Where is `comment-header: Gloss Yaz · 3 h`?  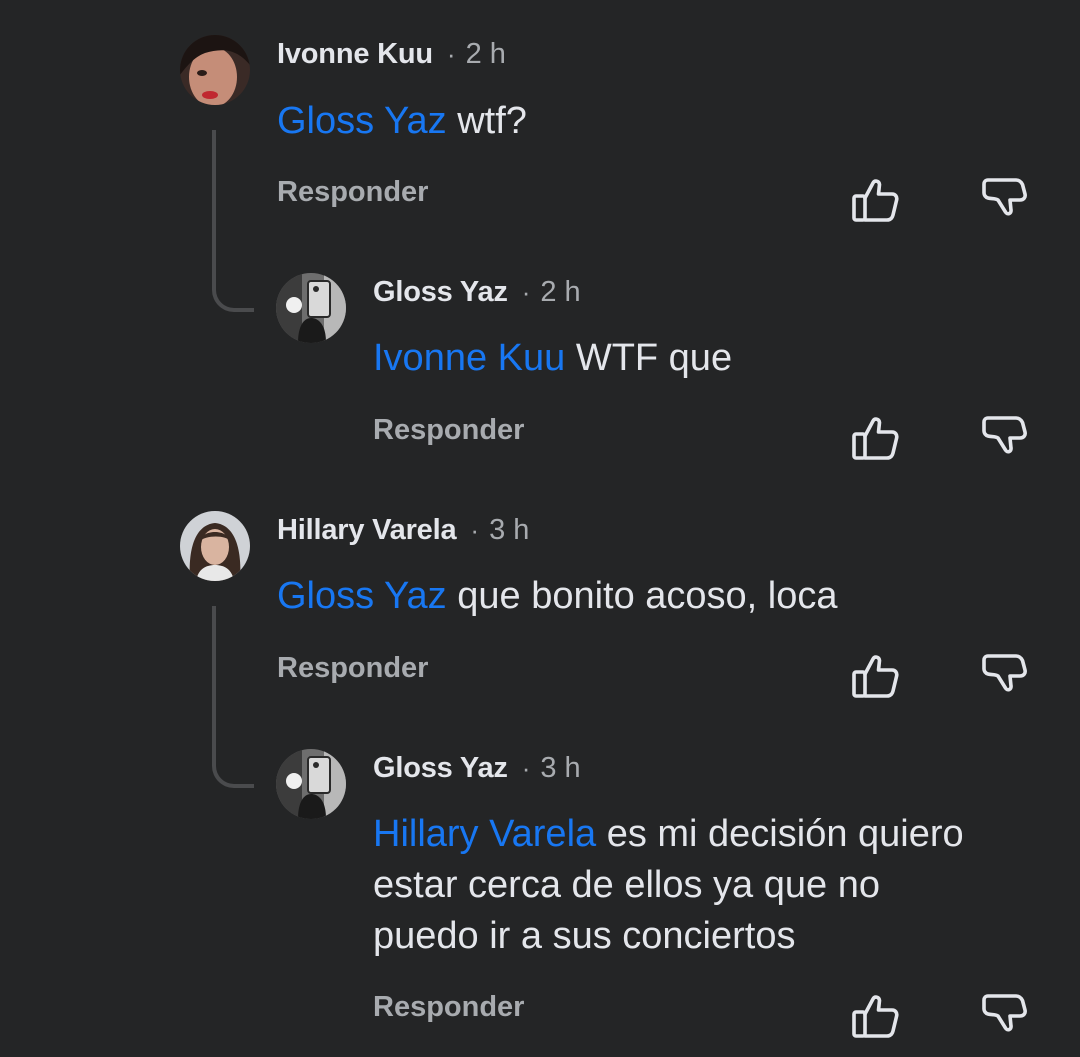 comment-header: Gloss Yaz · 3 h is located at coordinates (477, 768).